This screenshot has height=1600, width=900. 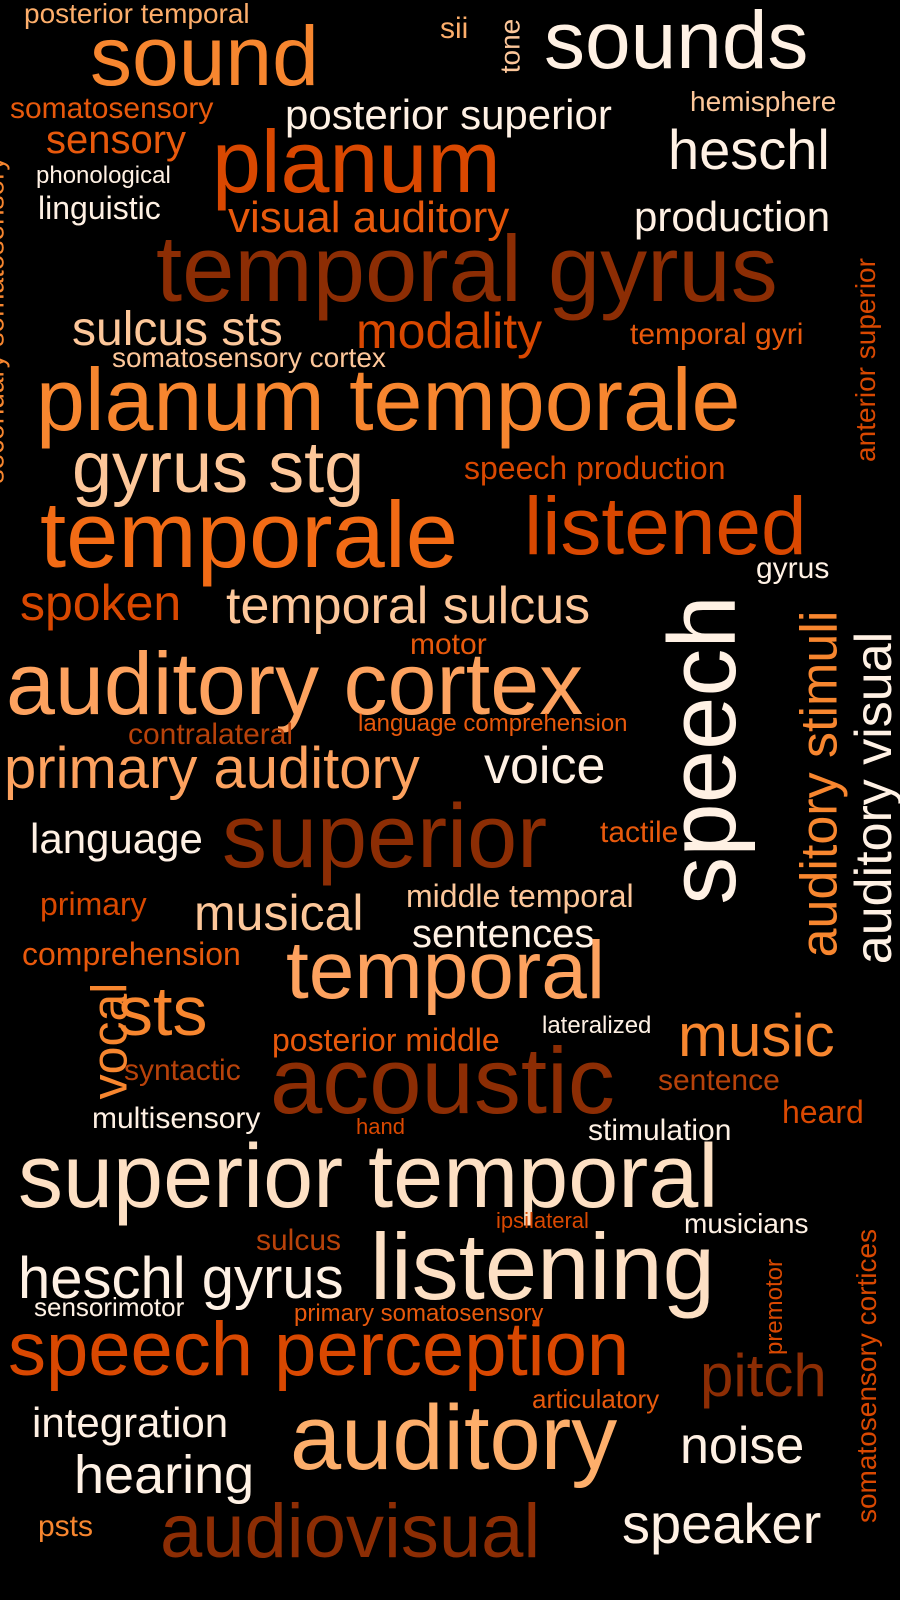 What do you see at coordinates (749, 149) in the screenshot?
I see `word: heschl` at bounding box center [749, 149].